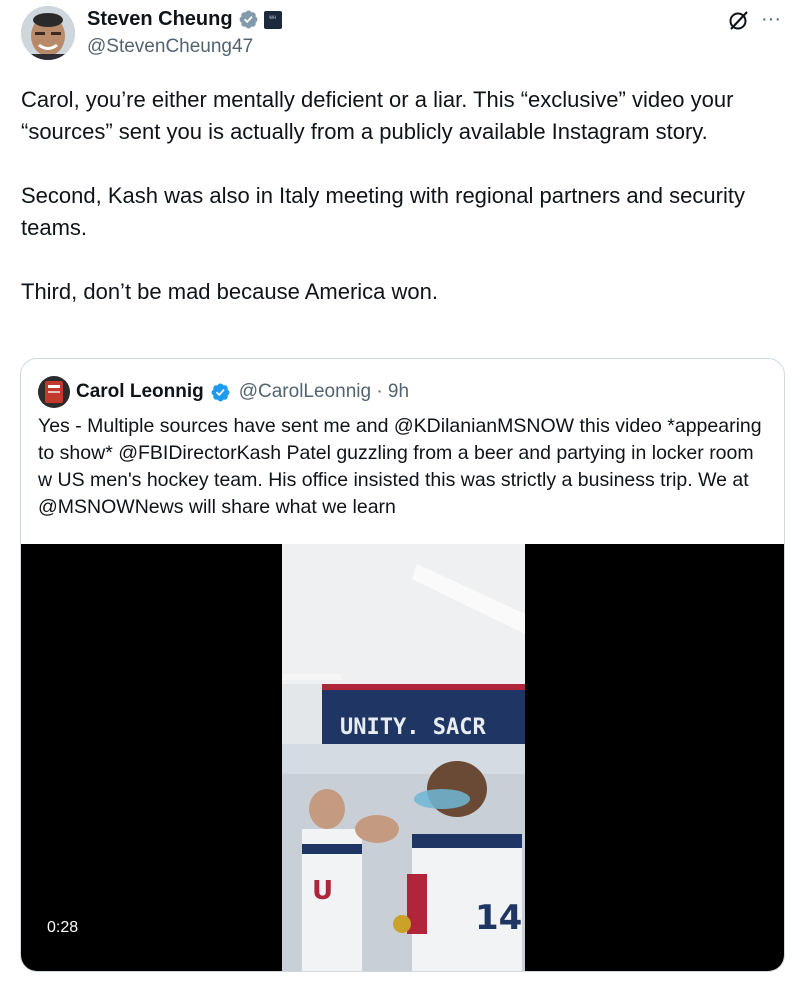 Image resolution: width=800 pixels, height=981 pixels. Describe the element at coordinates (63, 928) in the screenshot. I see `video-duration: 0:28` at that location.